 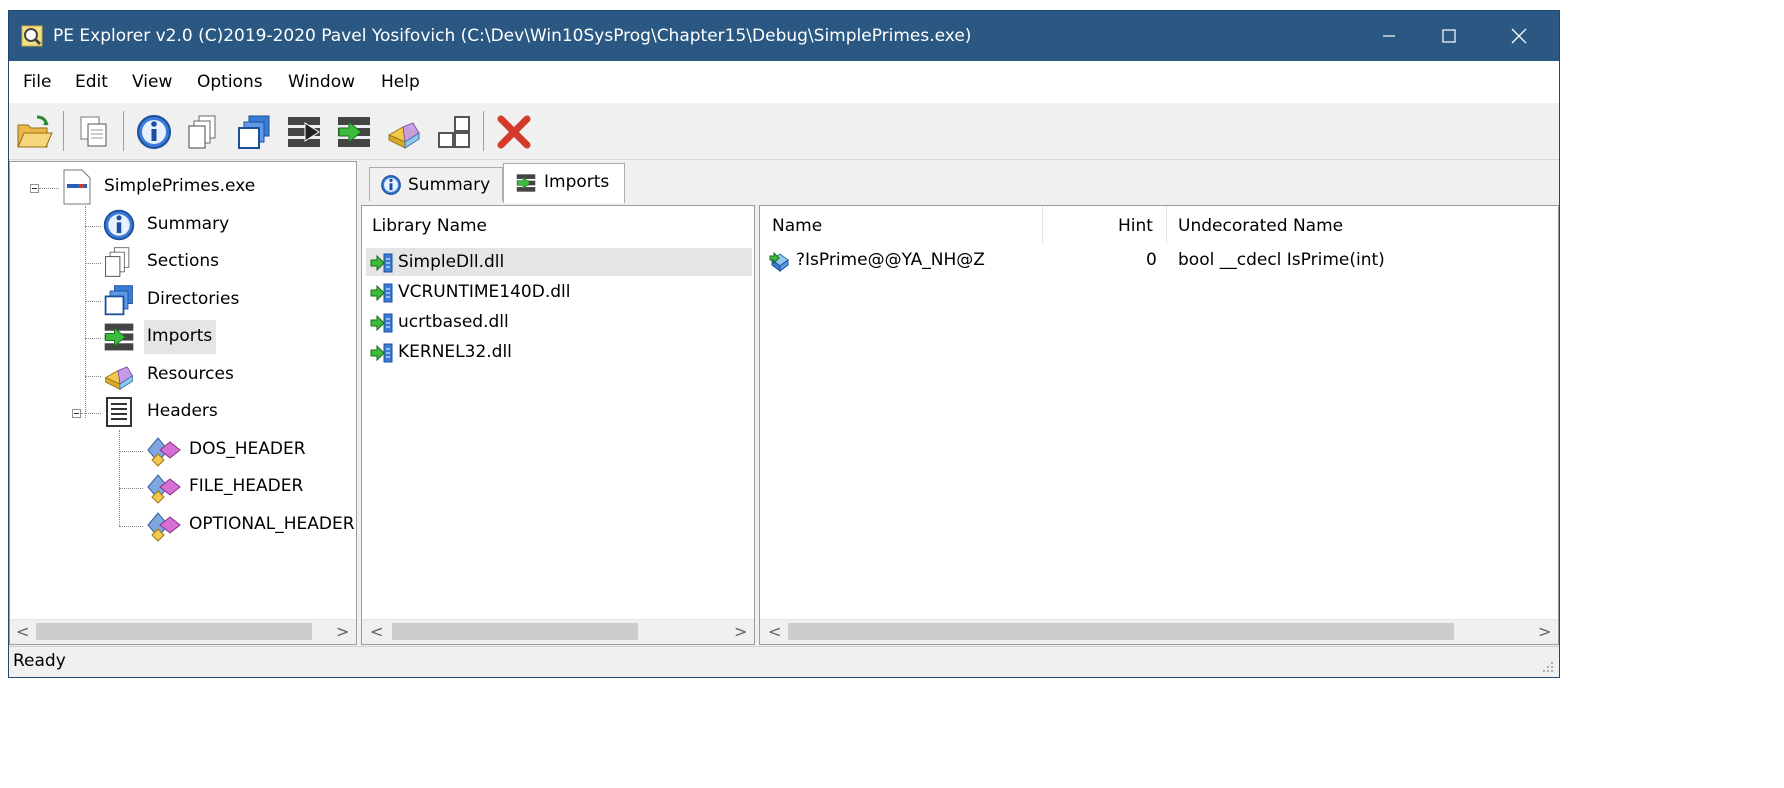 What do you see at coordinates (39, 661) in the screenshot?
I see `status-text: Ready` at bounding box center [39, 661].